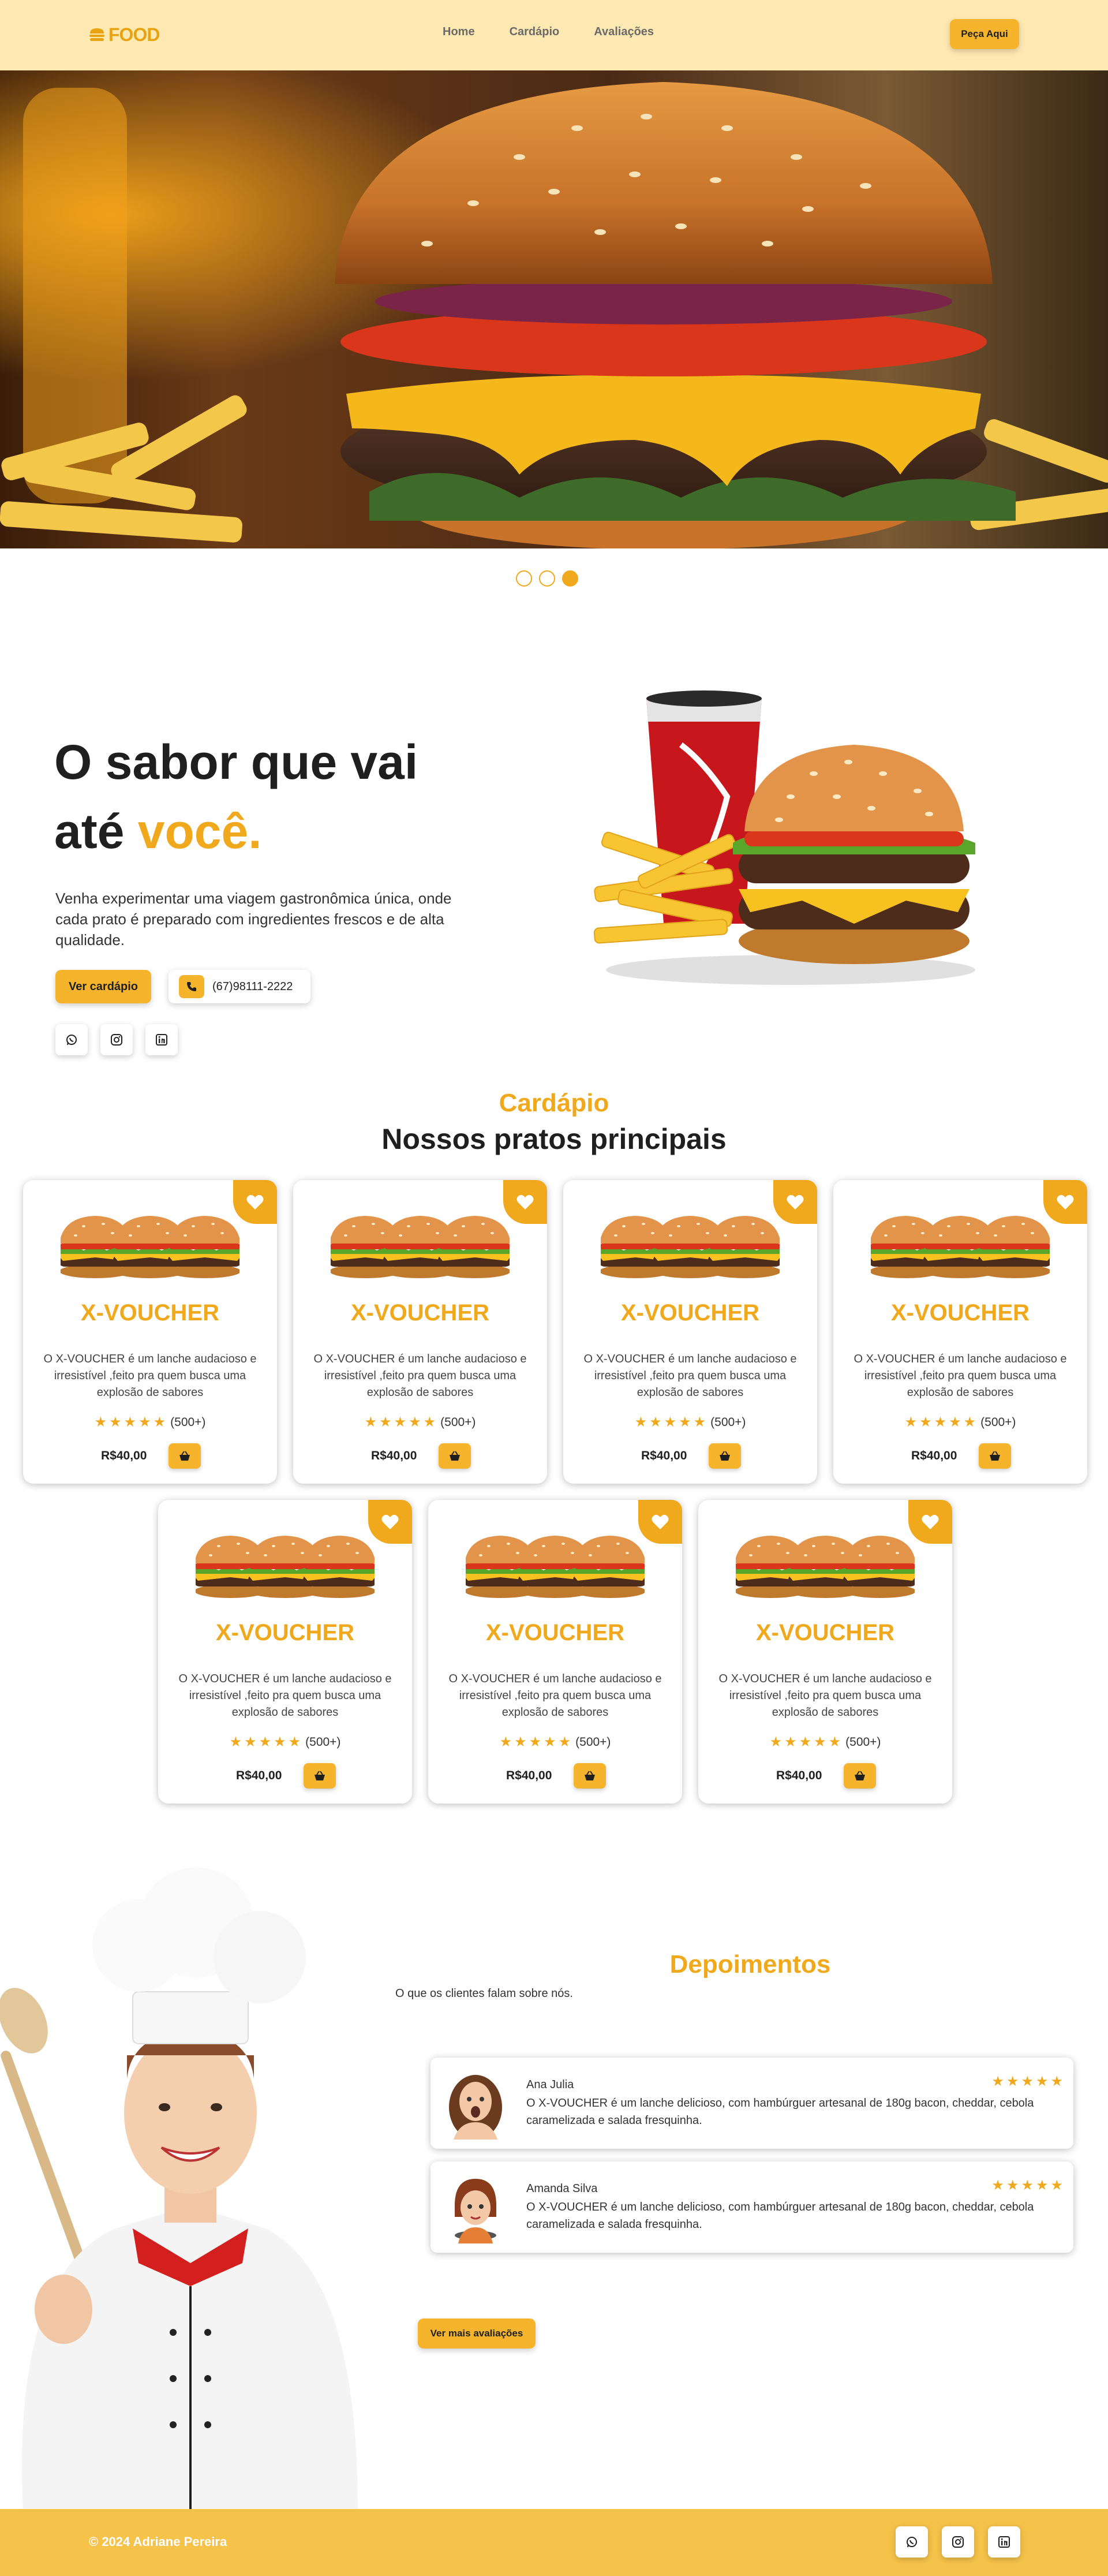 Image resolution: width=1108 pixels, height=2576 pixels. I want to click on footer-whatsapp-link, so click(912, 2542).